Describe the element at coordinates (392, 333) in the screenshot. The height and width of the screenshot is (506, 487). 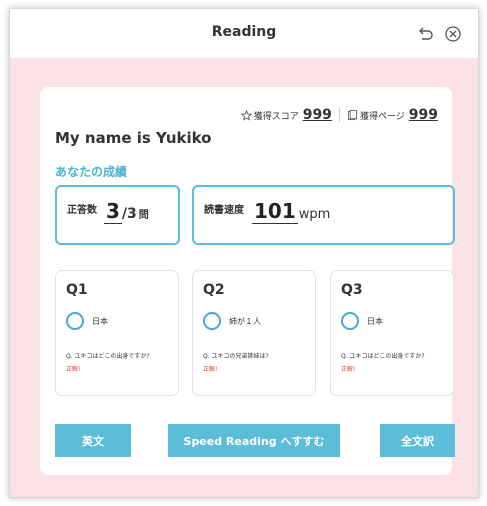
I see `question-card-3: Q3 日本 Q. ユキコはどこの出身ですか? 正解!` at that location.